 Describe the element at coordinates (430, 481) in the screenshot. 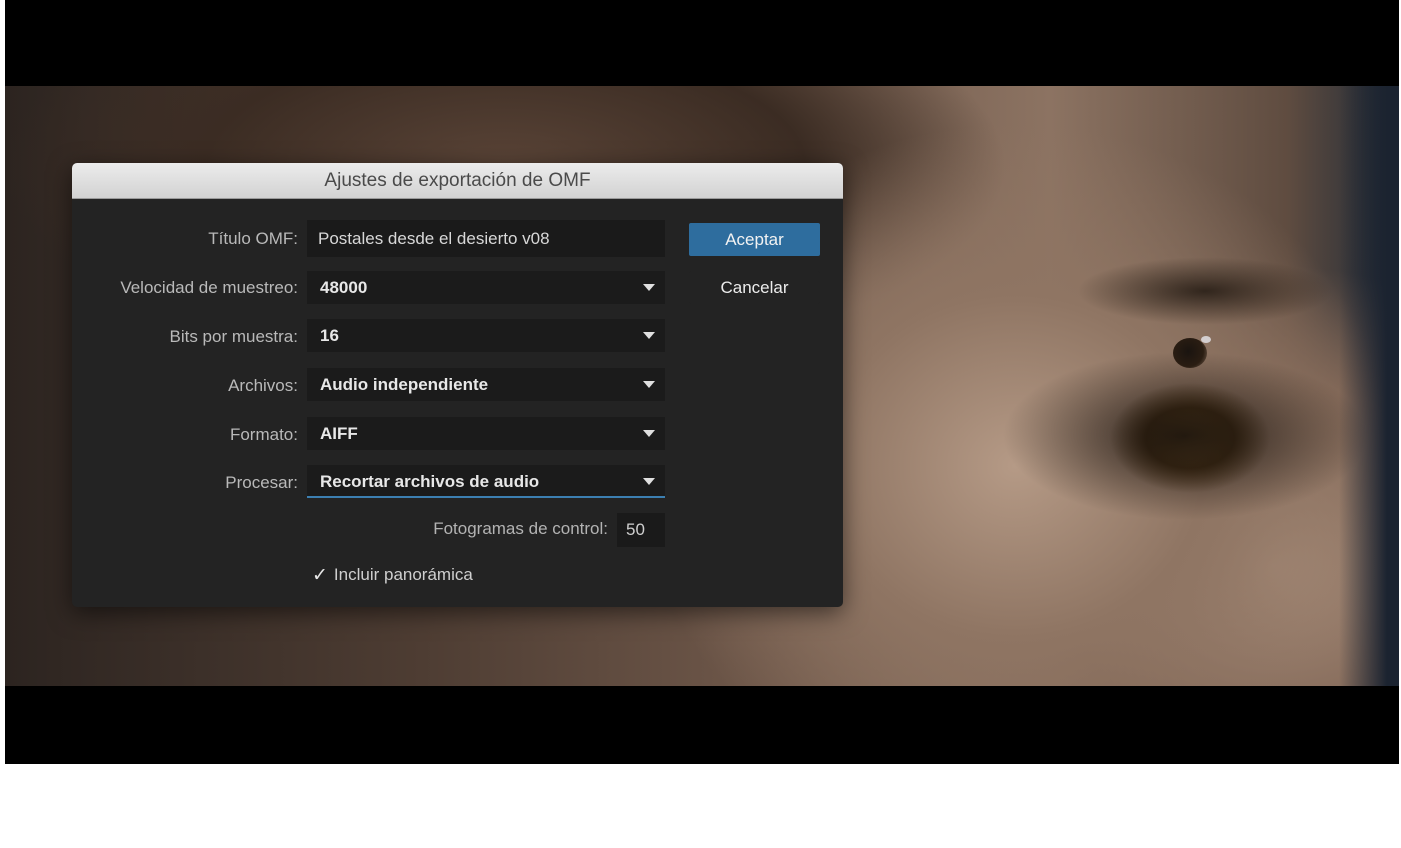

I see `process-value: Recortar archivos de audio` at that location.